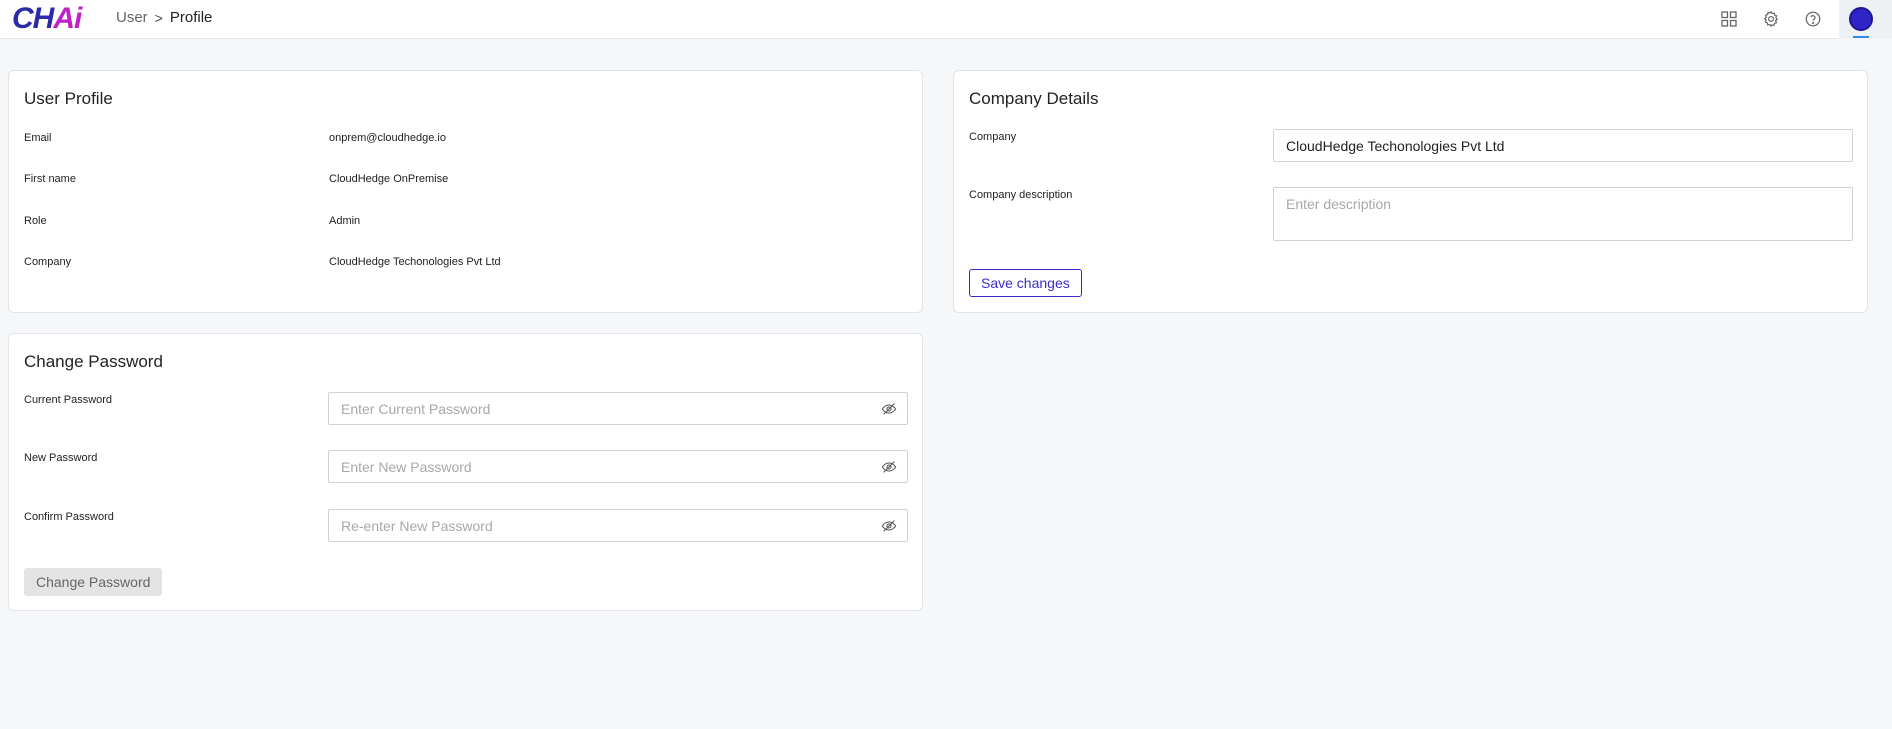 This screenshot has width=1892, height=729. What do you see at coordinates (345, 221) in the screenshot?
I see `role-value: Admin` at bounding box center [345, 221].